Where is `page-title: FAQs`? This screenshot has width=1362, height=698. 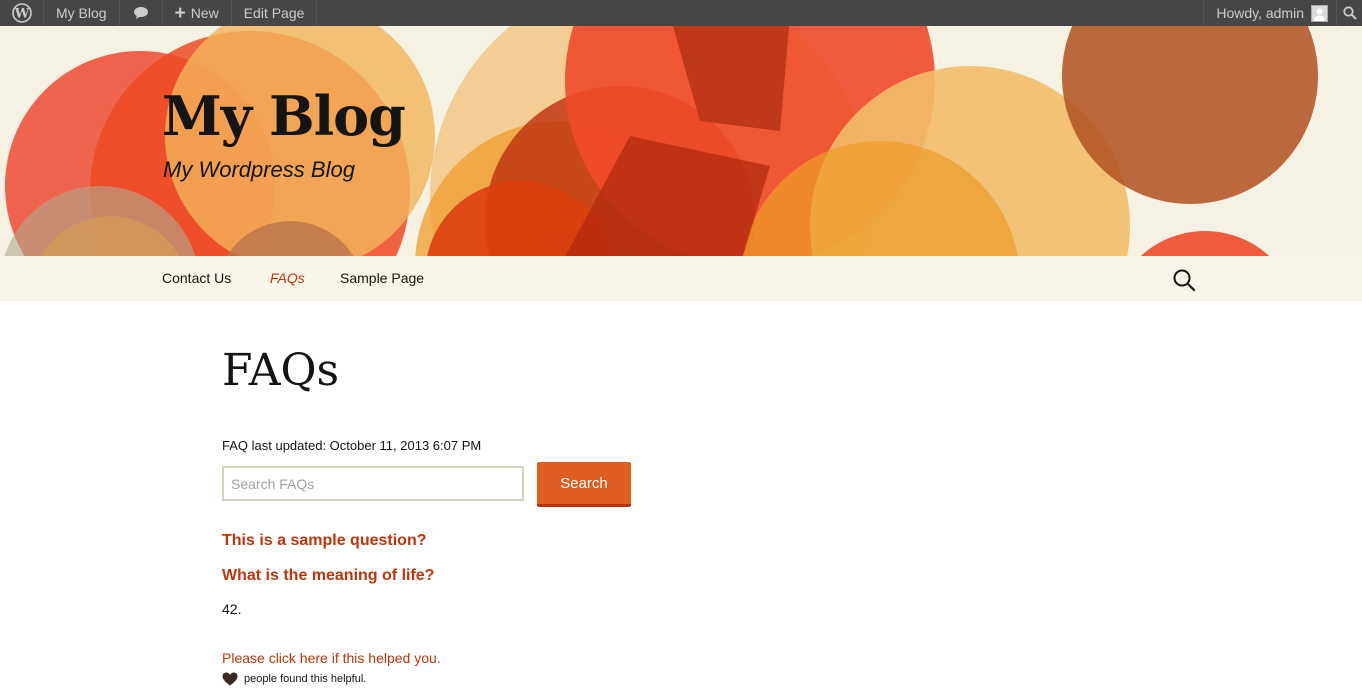 page-title: FAQs is located at coordinates (281, 370).